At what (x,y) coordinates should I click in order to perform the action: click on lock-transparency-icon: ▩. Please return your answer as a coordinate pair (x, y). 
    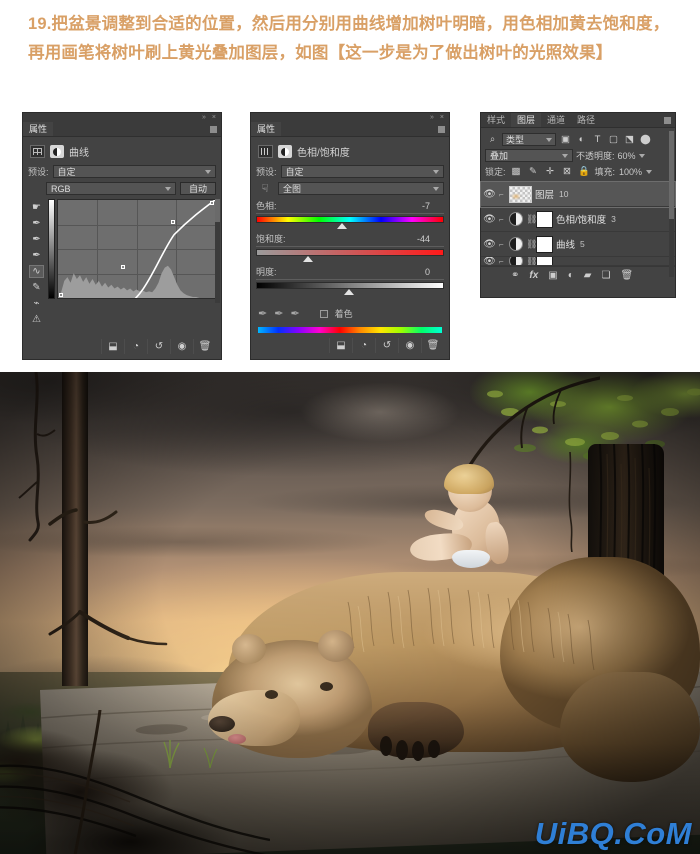
    Looking at the image, I should click on (516, 171).